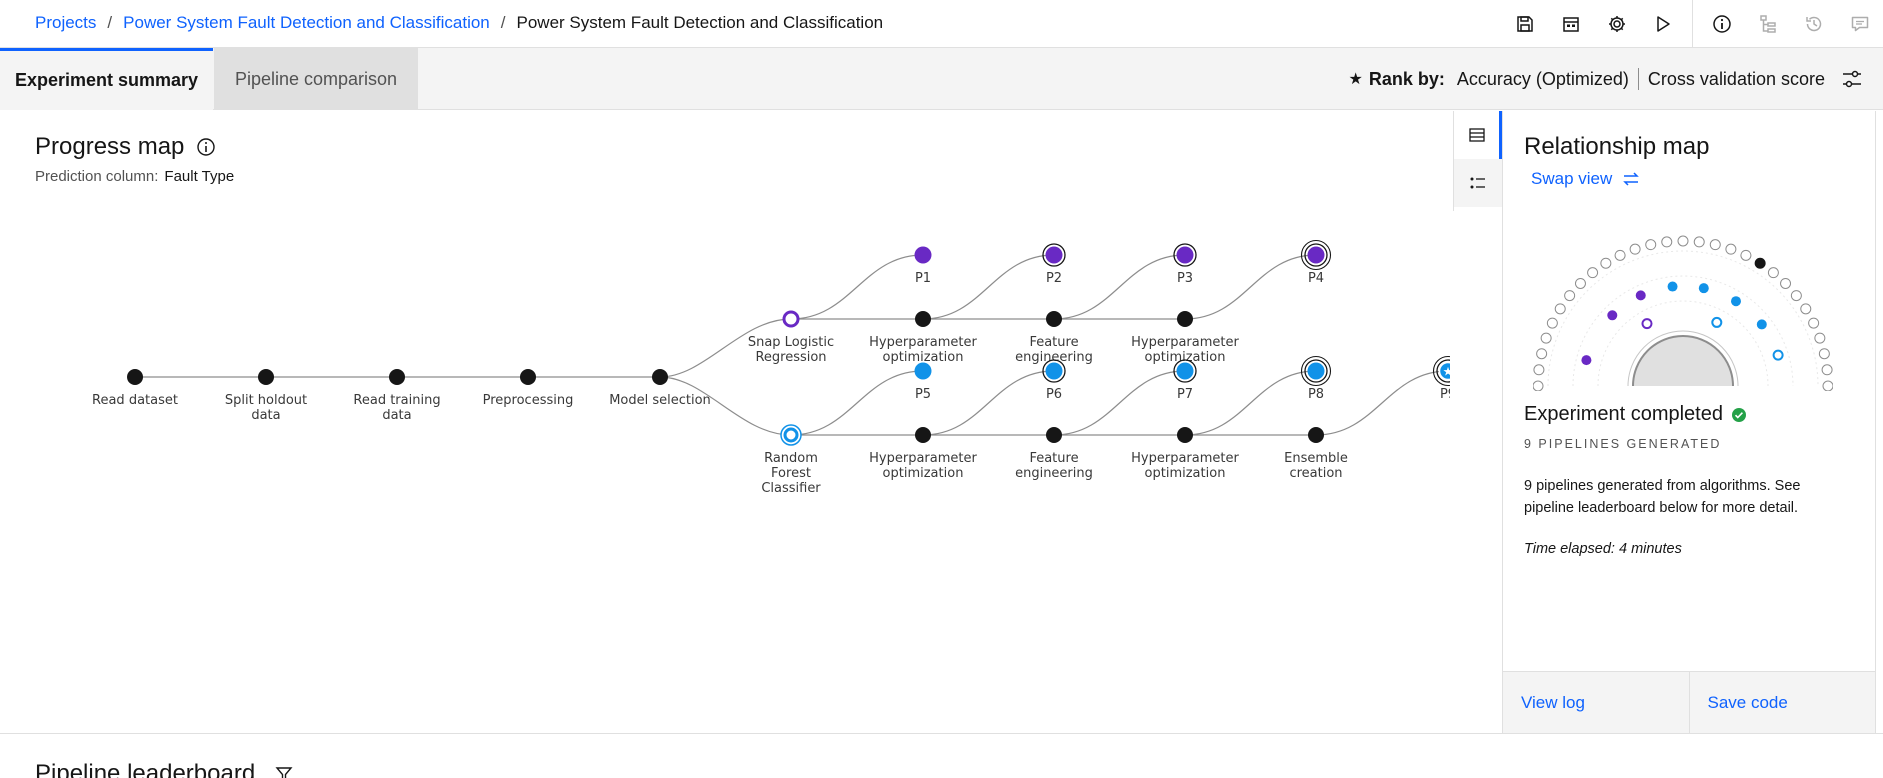 This screenshot has width=1883, height=778. I want to click on pipeline-label: P8, so click(1316, 394).